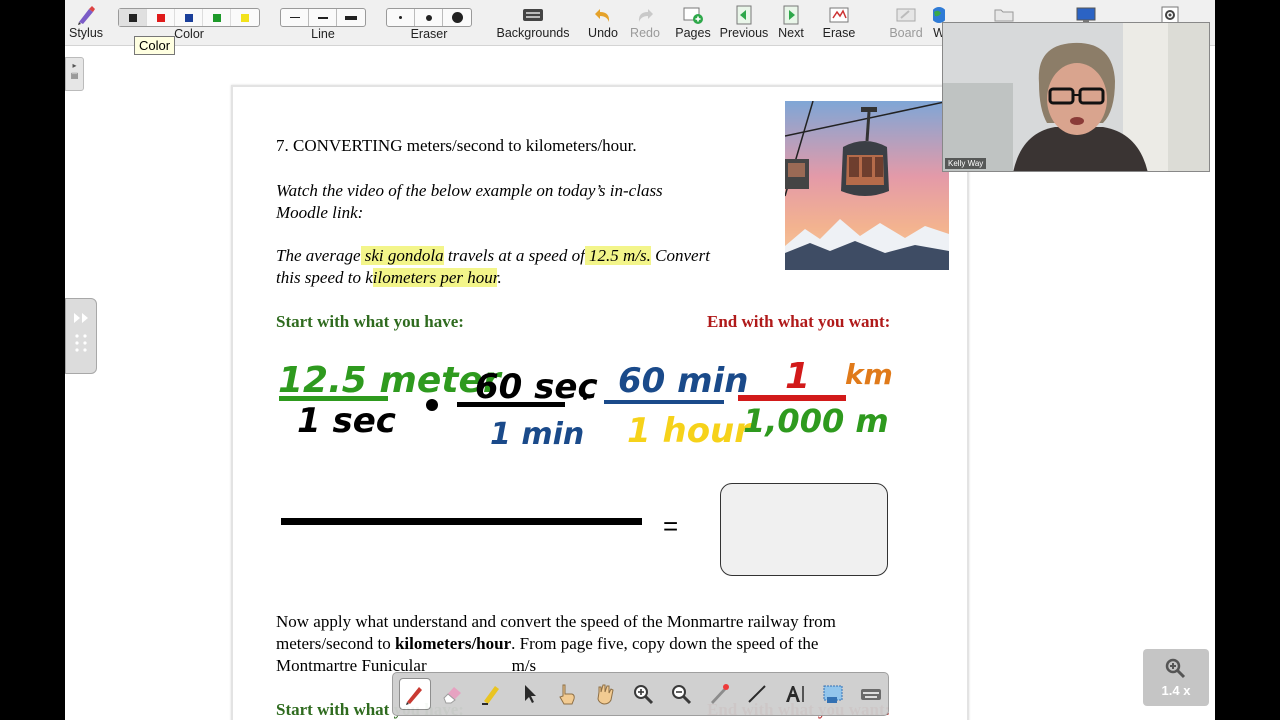 Image resolution: width=1280 pixels, height=720 pixels. I want to click on highlighter-icon, so click(490, 695).